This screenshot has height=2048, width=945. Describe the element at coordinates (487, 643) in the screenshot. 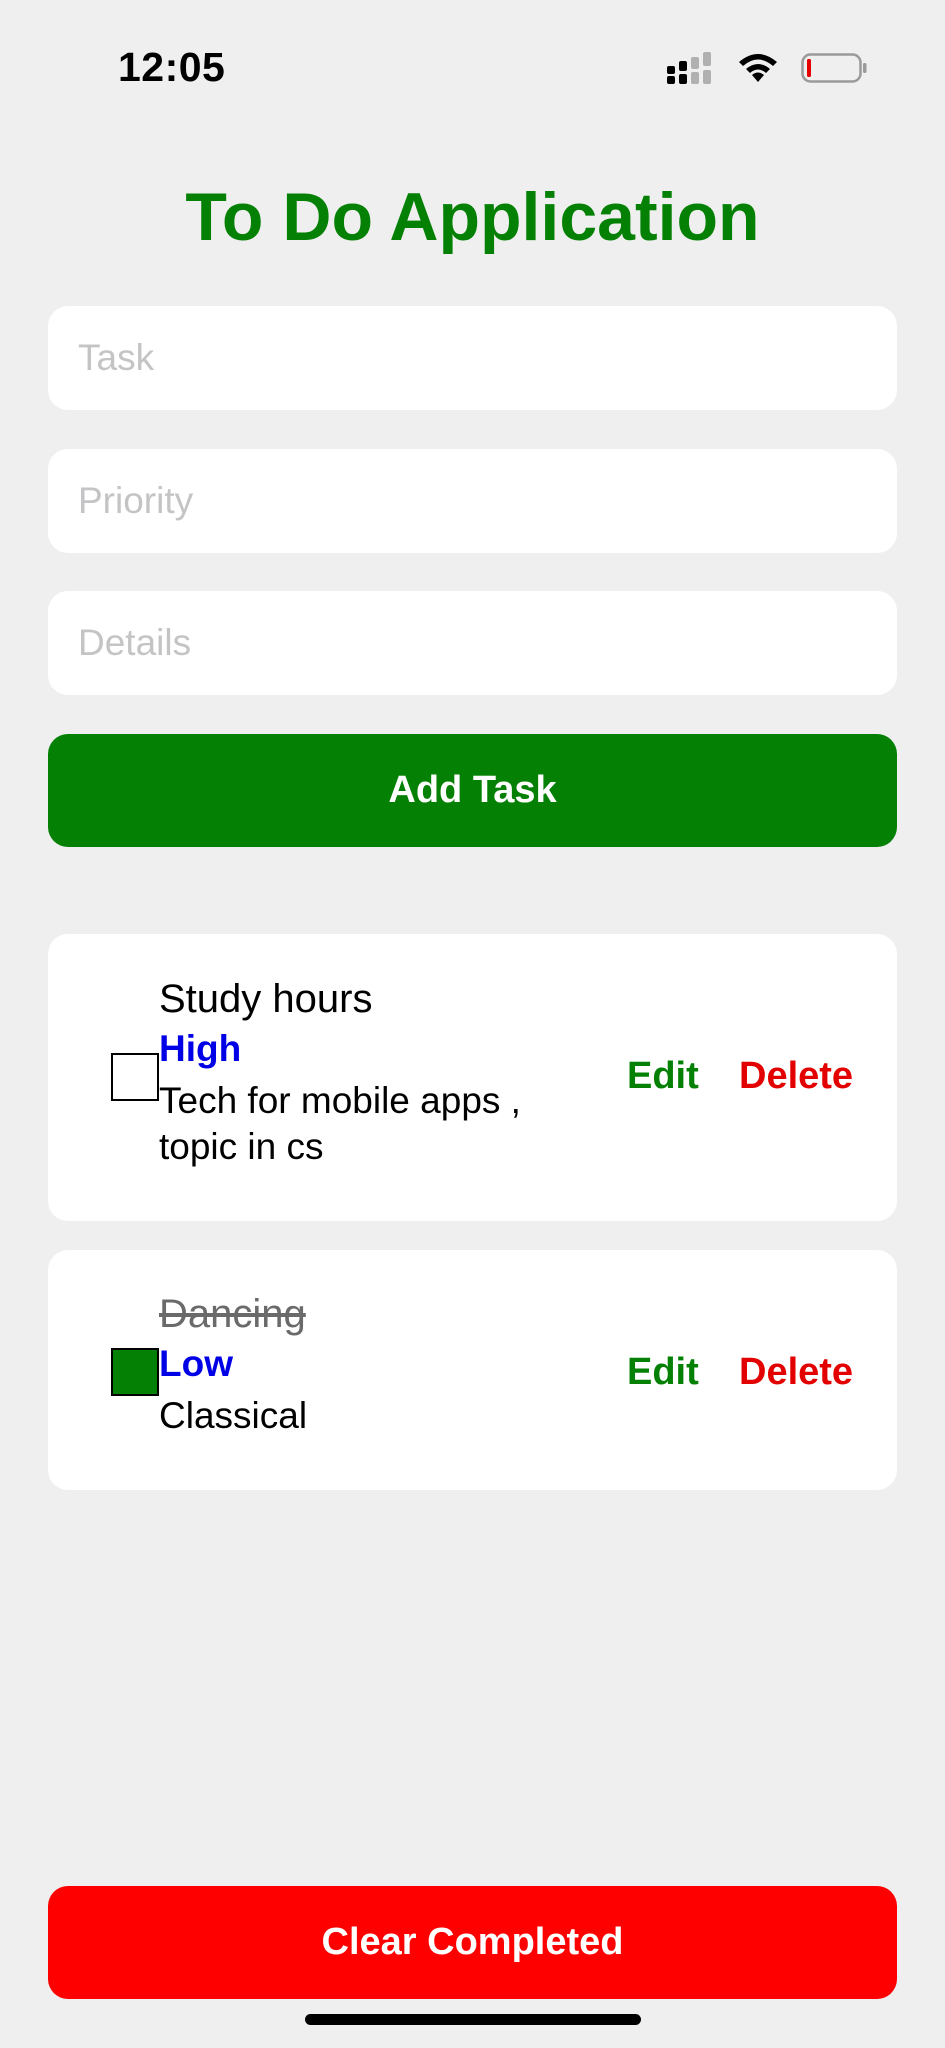

I see `details-input` at that location.